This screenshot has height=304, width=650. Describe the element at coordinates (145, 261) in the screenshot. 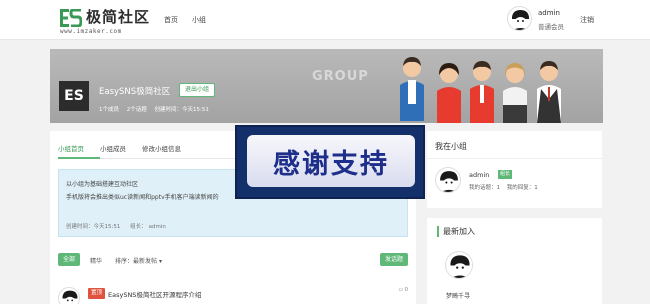

I see `sort-value: 最新发帖` at that location.